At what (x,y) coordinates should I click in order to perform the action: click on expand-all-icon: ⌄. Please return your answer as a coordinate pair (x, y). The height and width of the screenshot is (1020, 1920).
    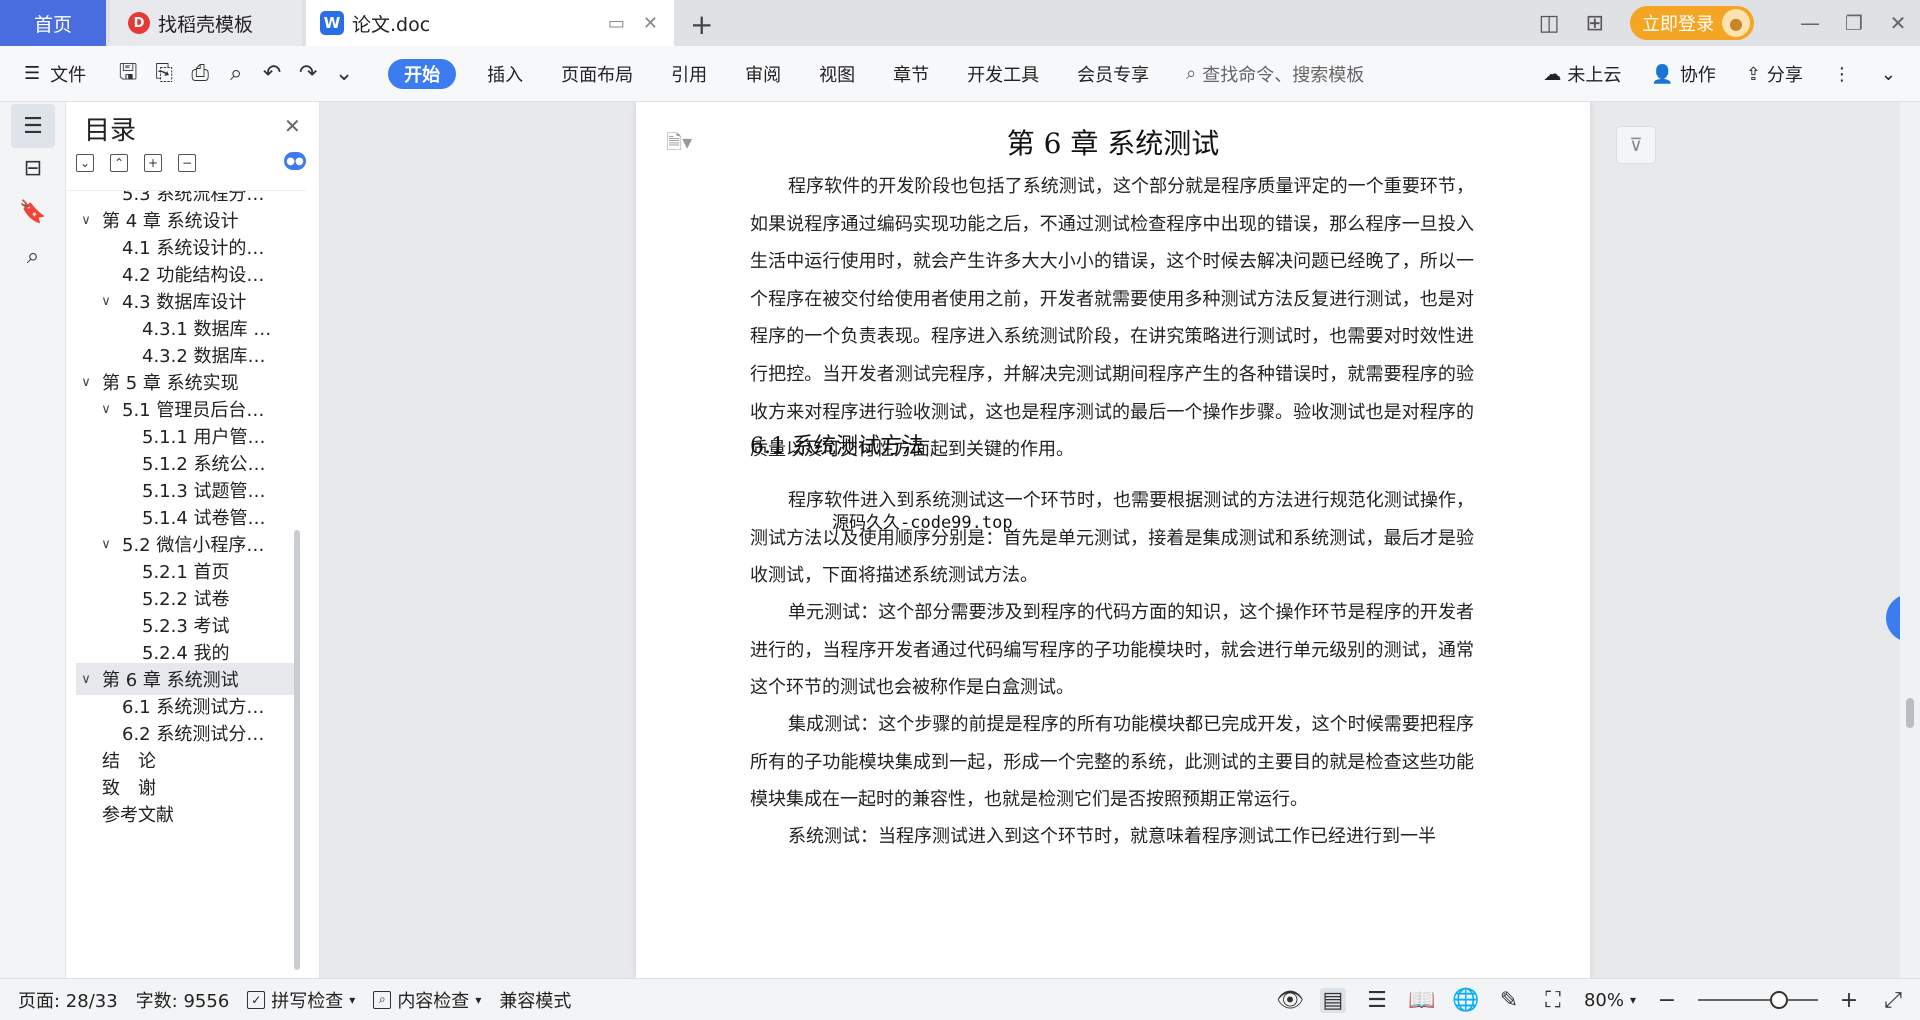
    Looking at the image, I should click on (85, 163).